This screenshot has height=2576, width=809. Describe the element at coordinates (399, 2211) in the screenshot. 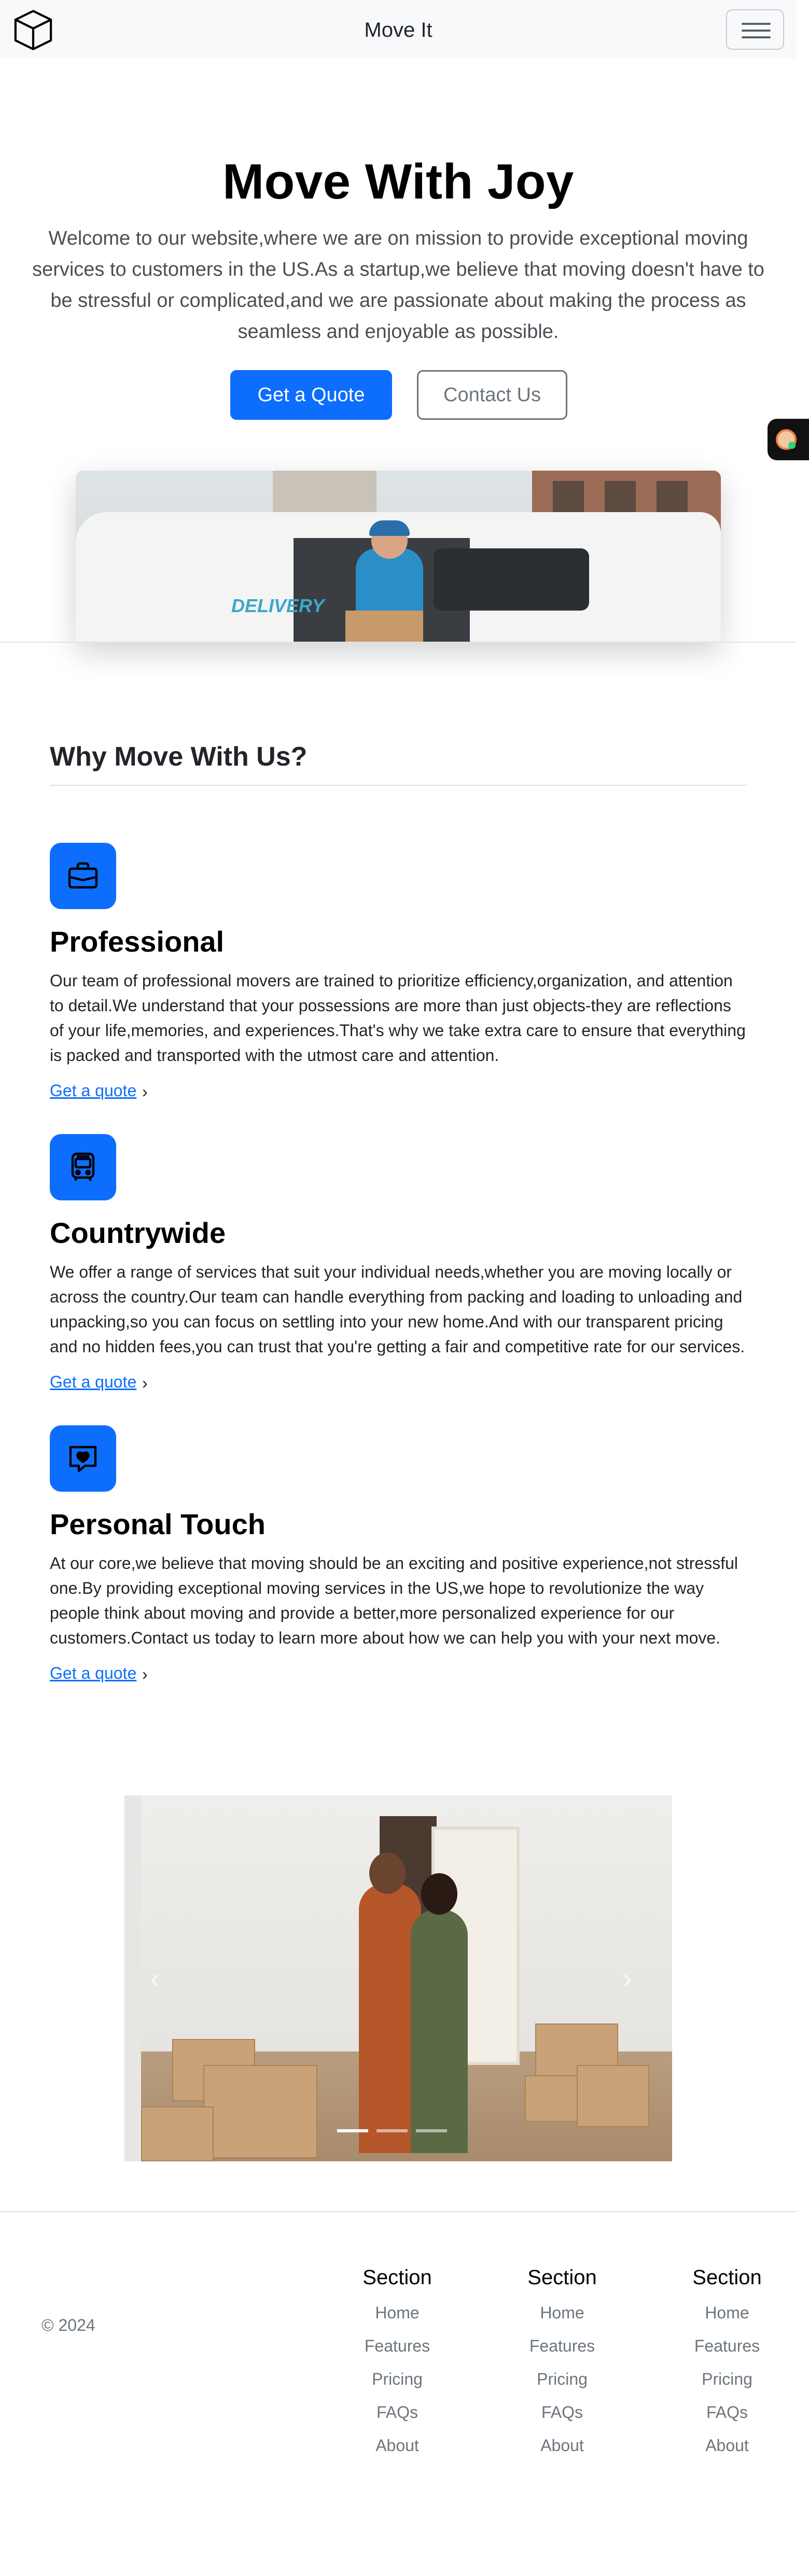

I see `footer-divider` at that location.